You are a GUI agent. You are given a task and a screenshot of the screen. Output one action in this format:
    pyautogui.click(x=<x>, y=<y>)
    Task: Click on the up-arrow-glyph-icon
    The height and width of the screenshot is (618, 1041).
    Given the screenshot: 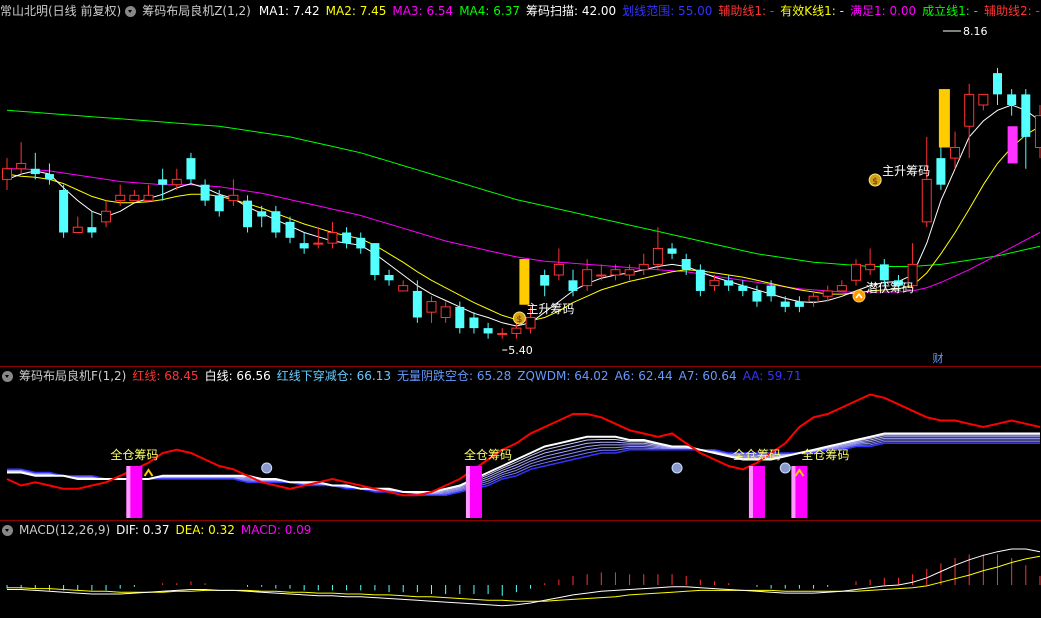 What is the action you would take?
    pyautogui.click(x=859, y=295)
    